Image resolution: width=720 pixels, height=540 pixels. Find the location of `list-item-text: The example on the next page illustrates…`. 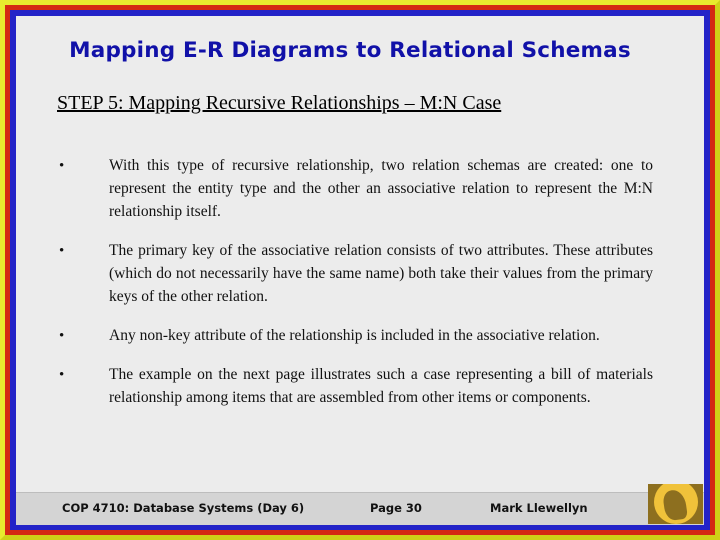

list-item-text: The example on the next page illustrates… is located at coordinates (381, 385).